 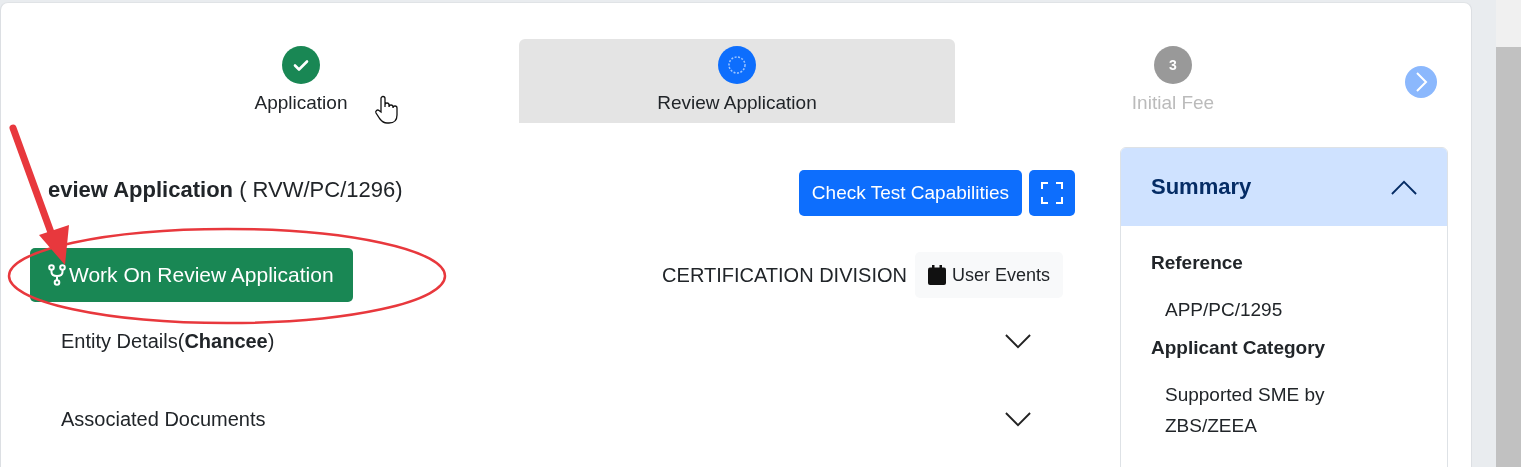 I want to click on scrollbar-thumb, so click(x=1508, y=257).